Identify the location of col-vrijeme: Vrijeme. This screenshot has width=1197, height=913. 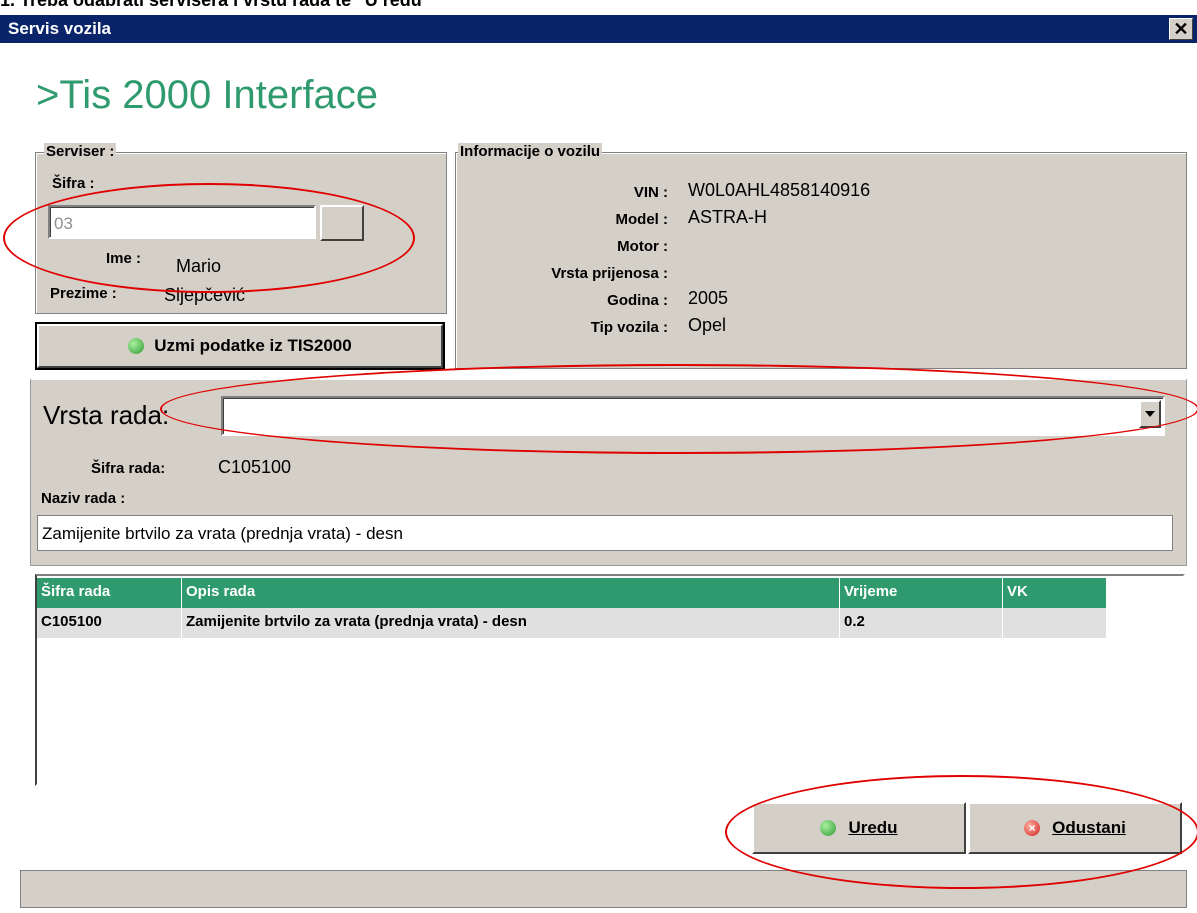
(921, 593).